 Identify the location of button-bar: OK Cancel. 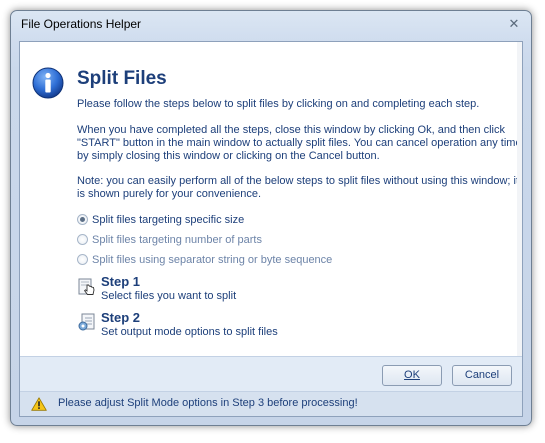
(271, 375).